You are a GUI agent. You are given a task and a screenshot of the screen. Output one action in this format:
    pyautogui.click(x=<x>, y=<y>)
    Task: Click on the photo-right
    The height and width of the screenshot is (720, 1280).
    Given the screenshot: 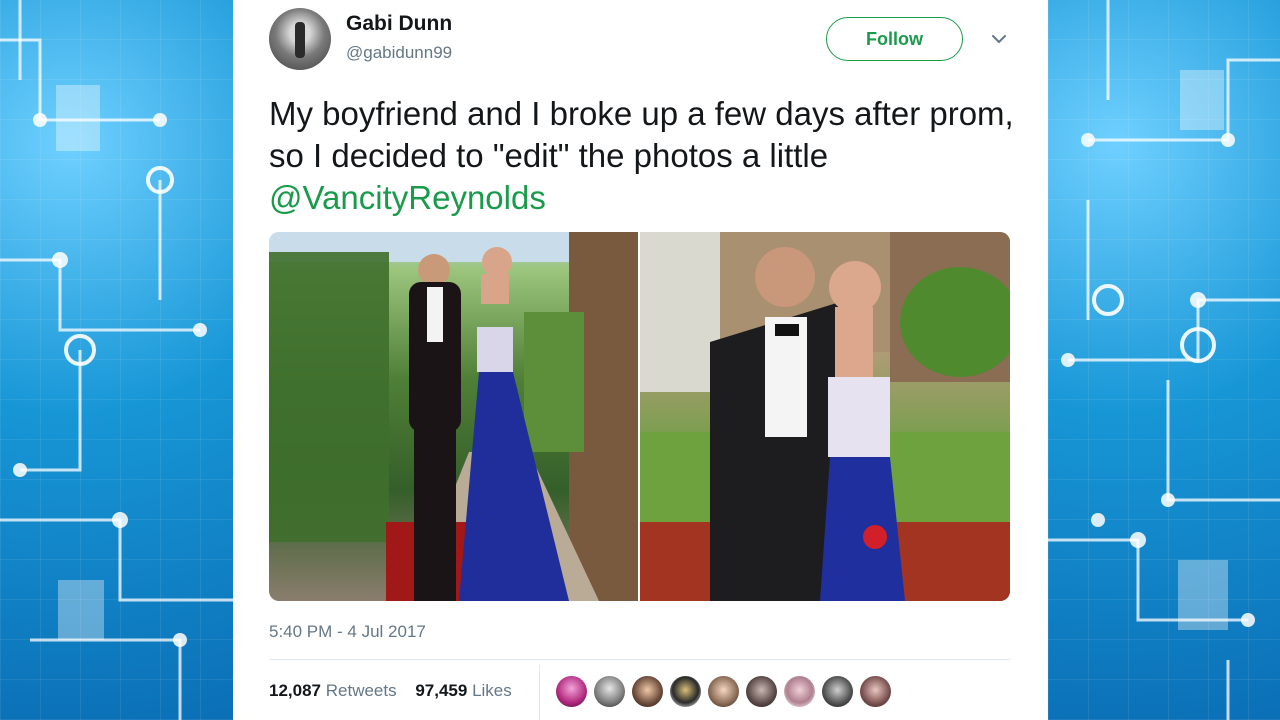 What is the action you would take?
    pyautogui.click(x=825, y=416)
    